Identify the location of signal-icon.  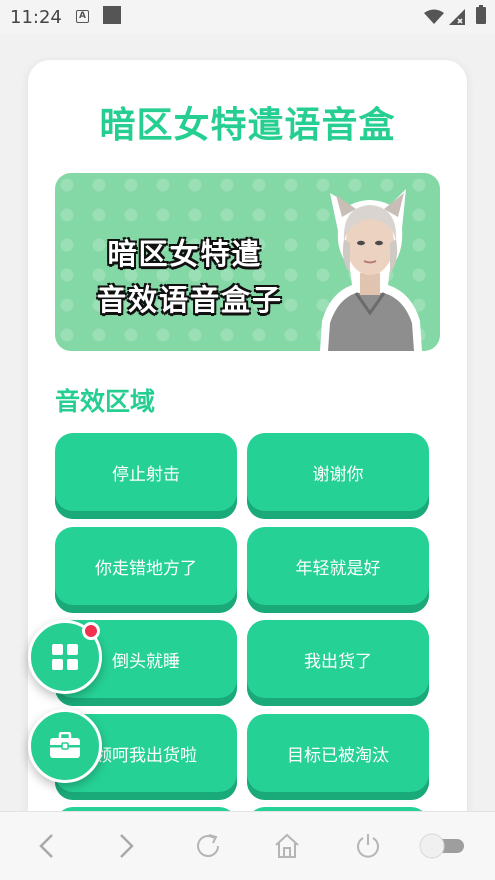
(457, 17).